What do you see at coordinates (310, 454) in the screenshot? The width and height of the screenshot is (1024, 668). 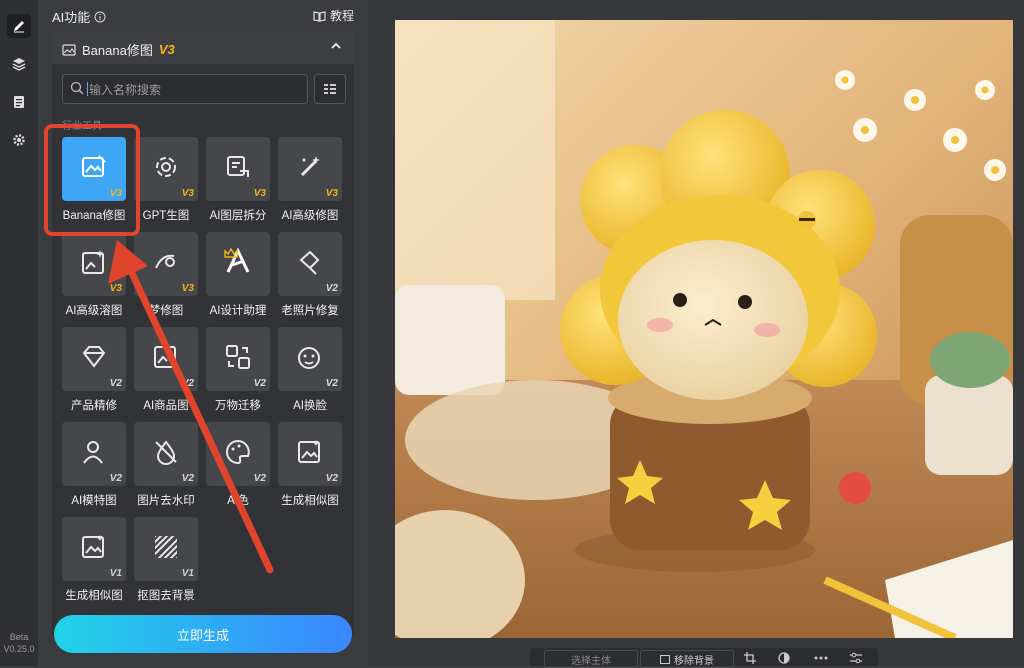 I see `tool-similar-image-v2: V2` at bounding box center [310, 454].